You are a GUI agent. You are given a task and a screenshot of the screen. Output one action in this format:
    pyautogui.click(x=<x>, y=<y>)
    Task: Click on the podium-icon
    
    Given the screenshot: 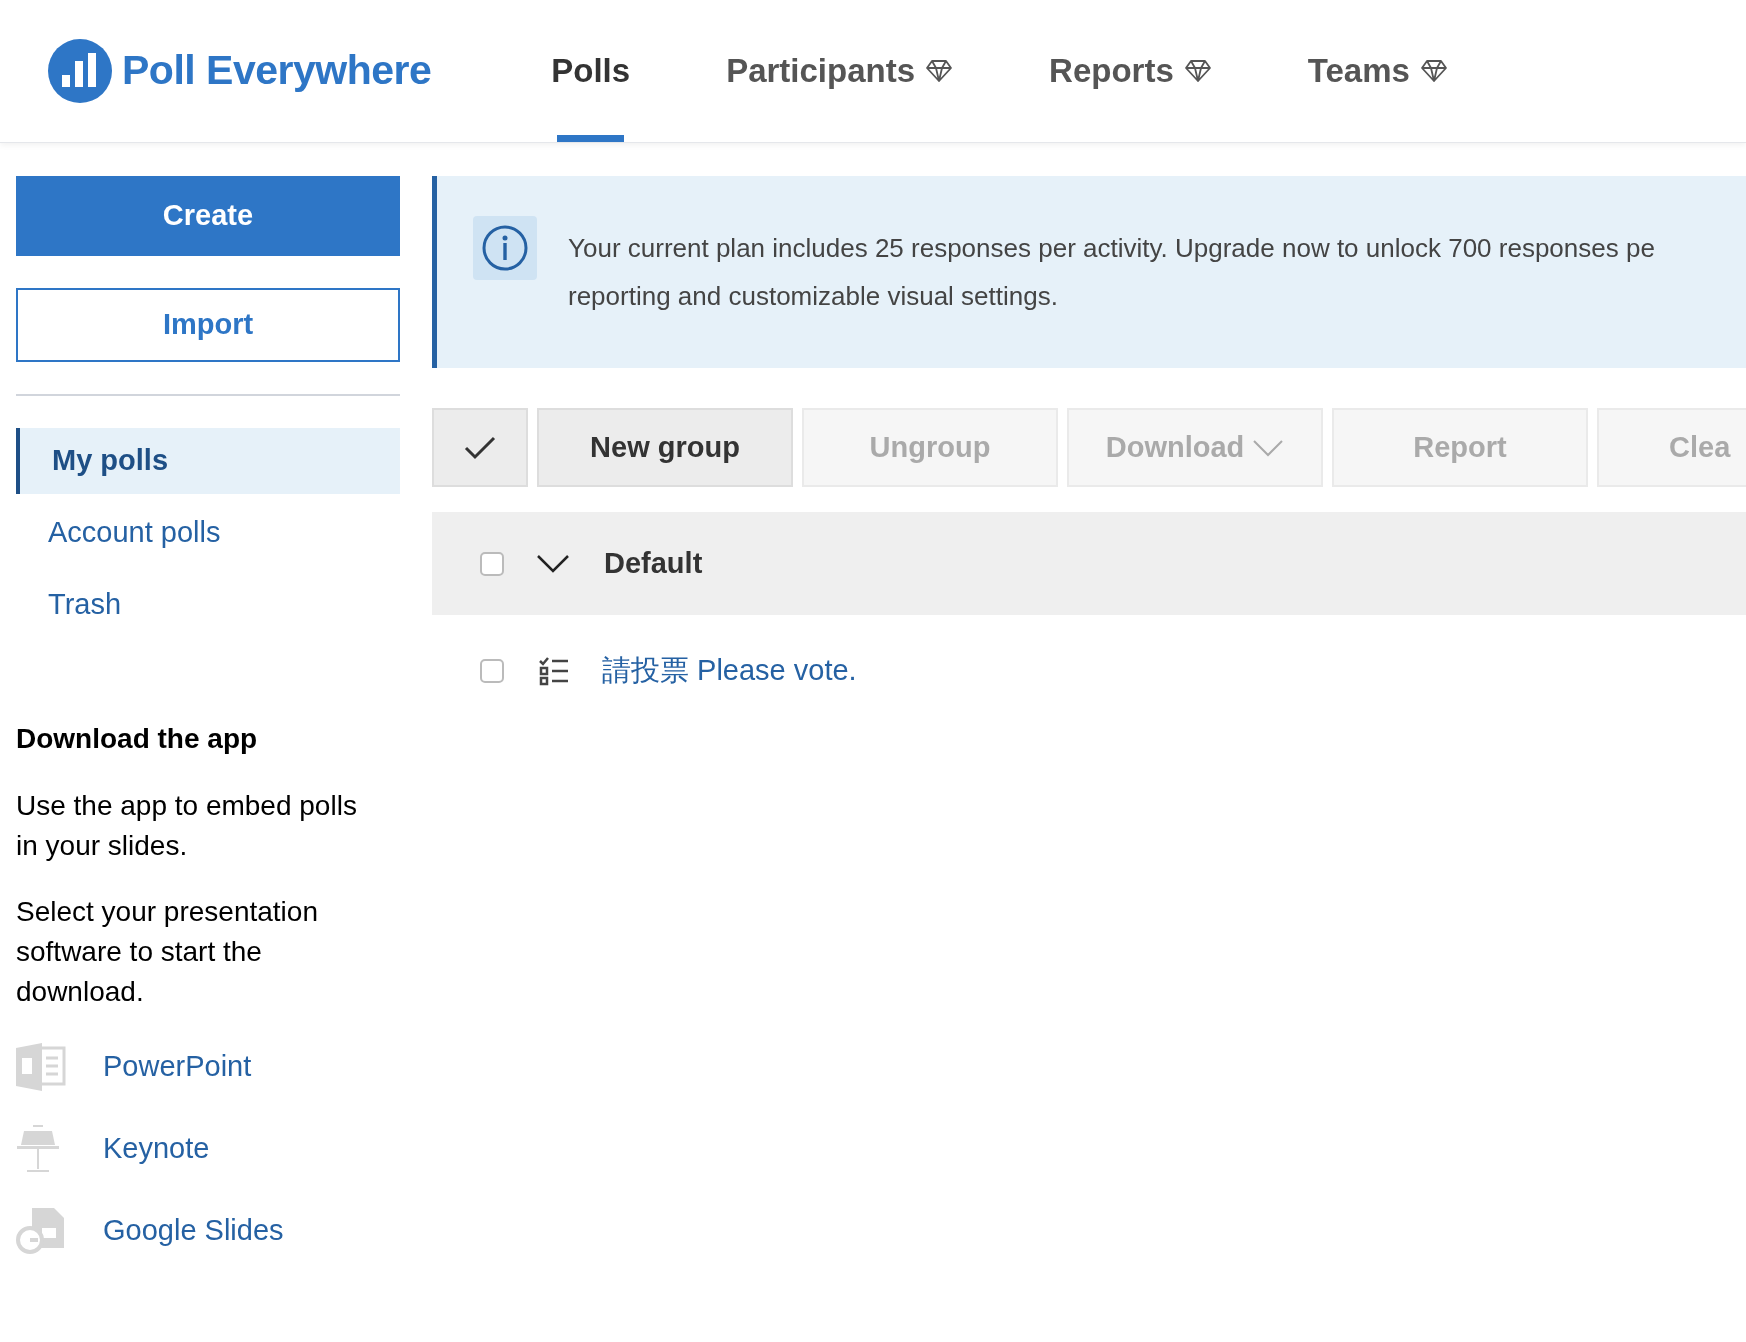 What is the action you would take?
    pyautogui.click(x=38, y=1149)
    